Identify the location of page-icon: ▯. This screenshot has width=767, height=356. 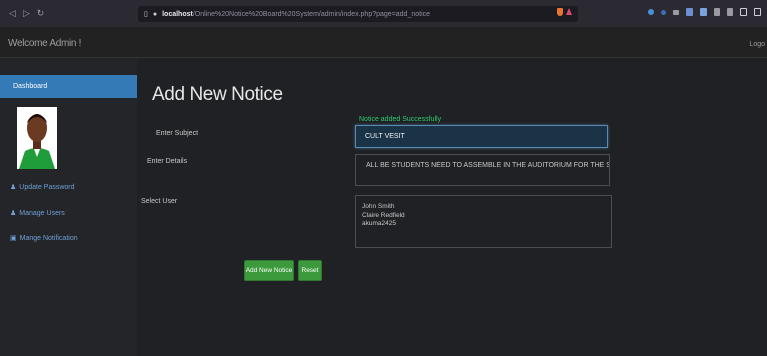
(146, 14).